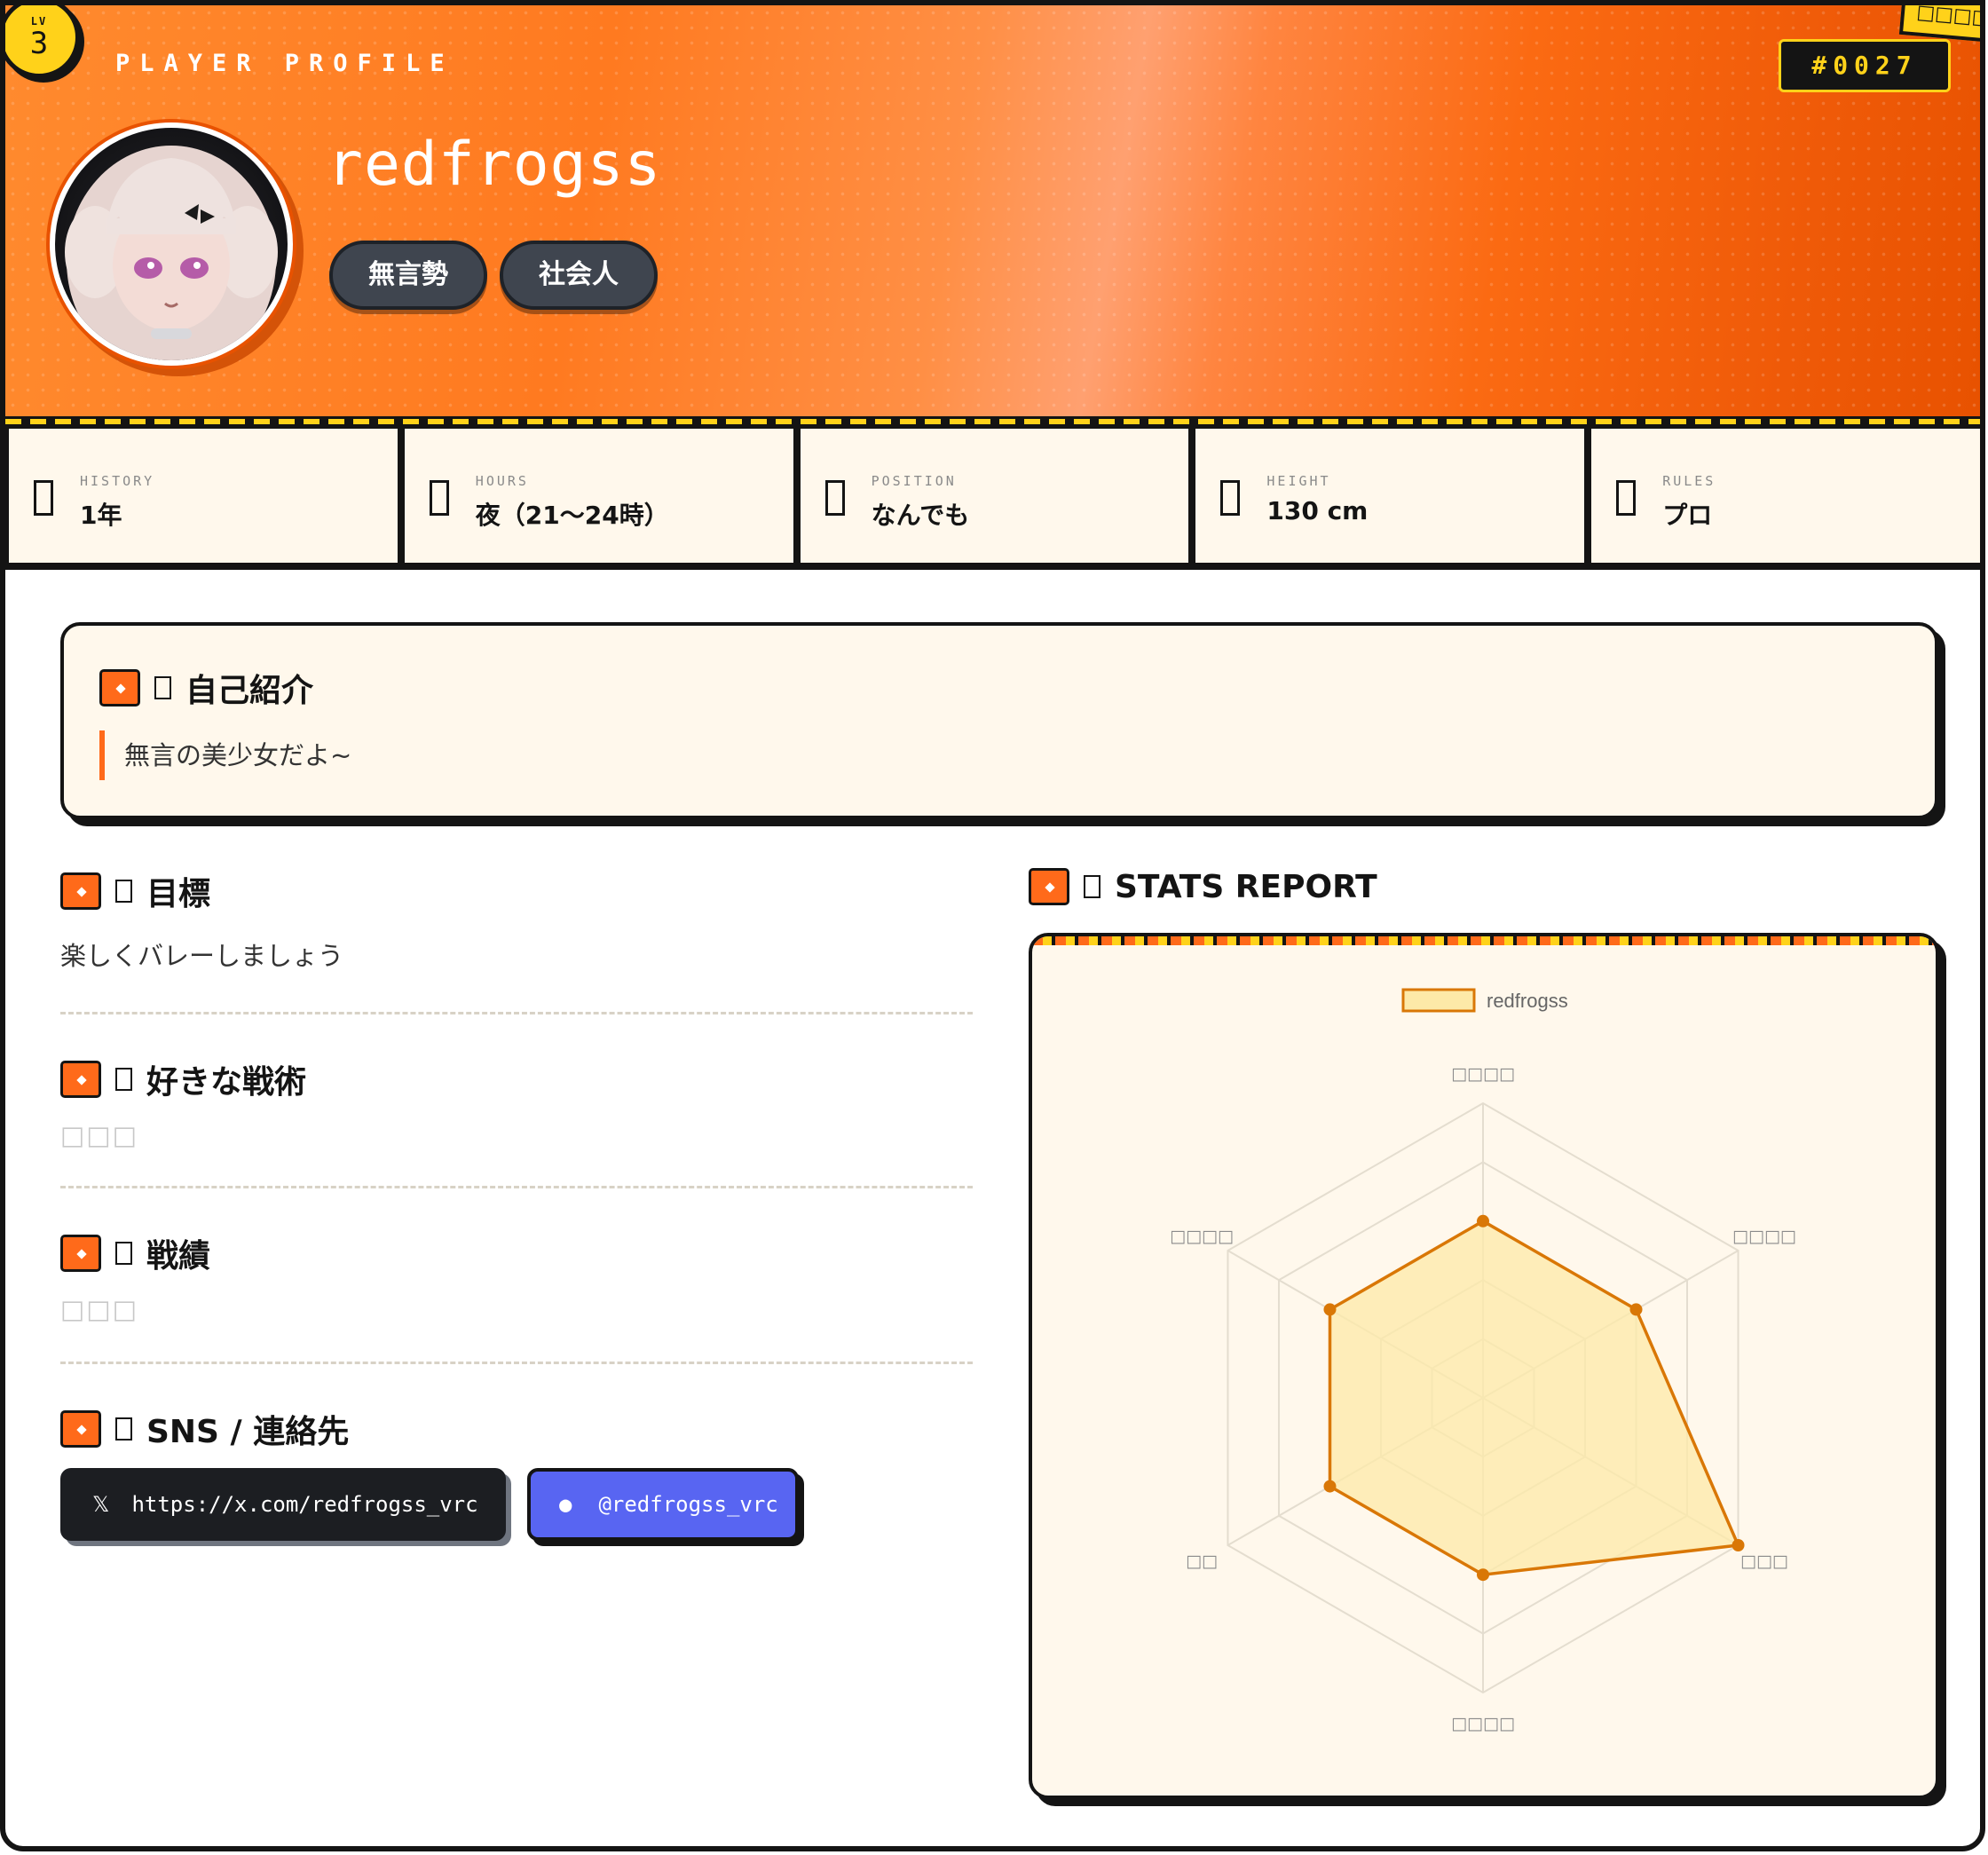 This screenshot has width=1988, height=1855. Describe the element at coordinates (304, 1505) in the screenshot. I see `x-link-text: https://x.com/redfrogss_vrc` at that location.